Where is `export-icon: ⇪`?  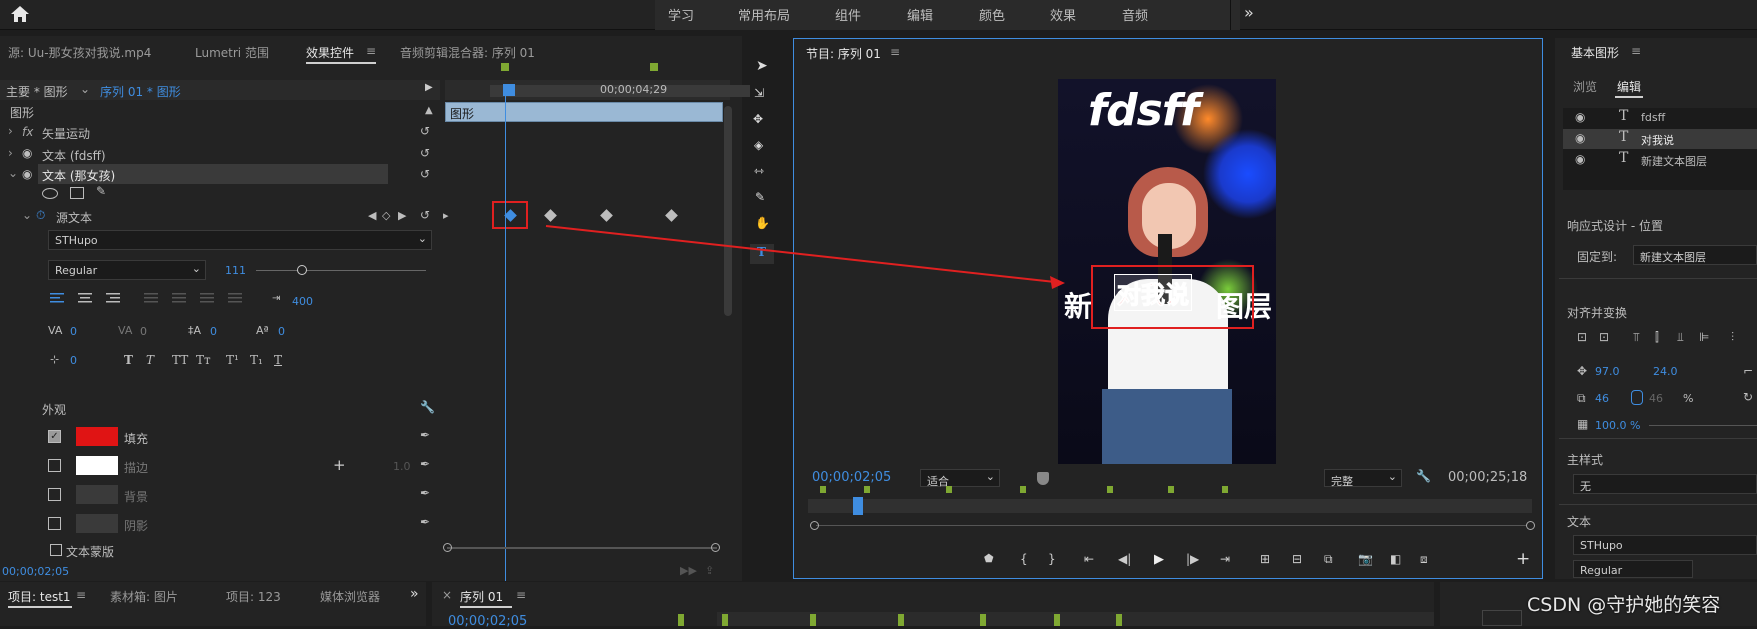
export-icon: ⇪ is located at coordinates (709, 570).